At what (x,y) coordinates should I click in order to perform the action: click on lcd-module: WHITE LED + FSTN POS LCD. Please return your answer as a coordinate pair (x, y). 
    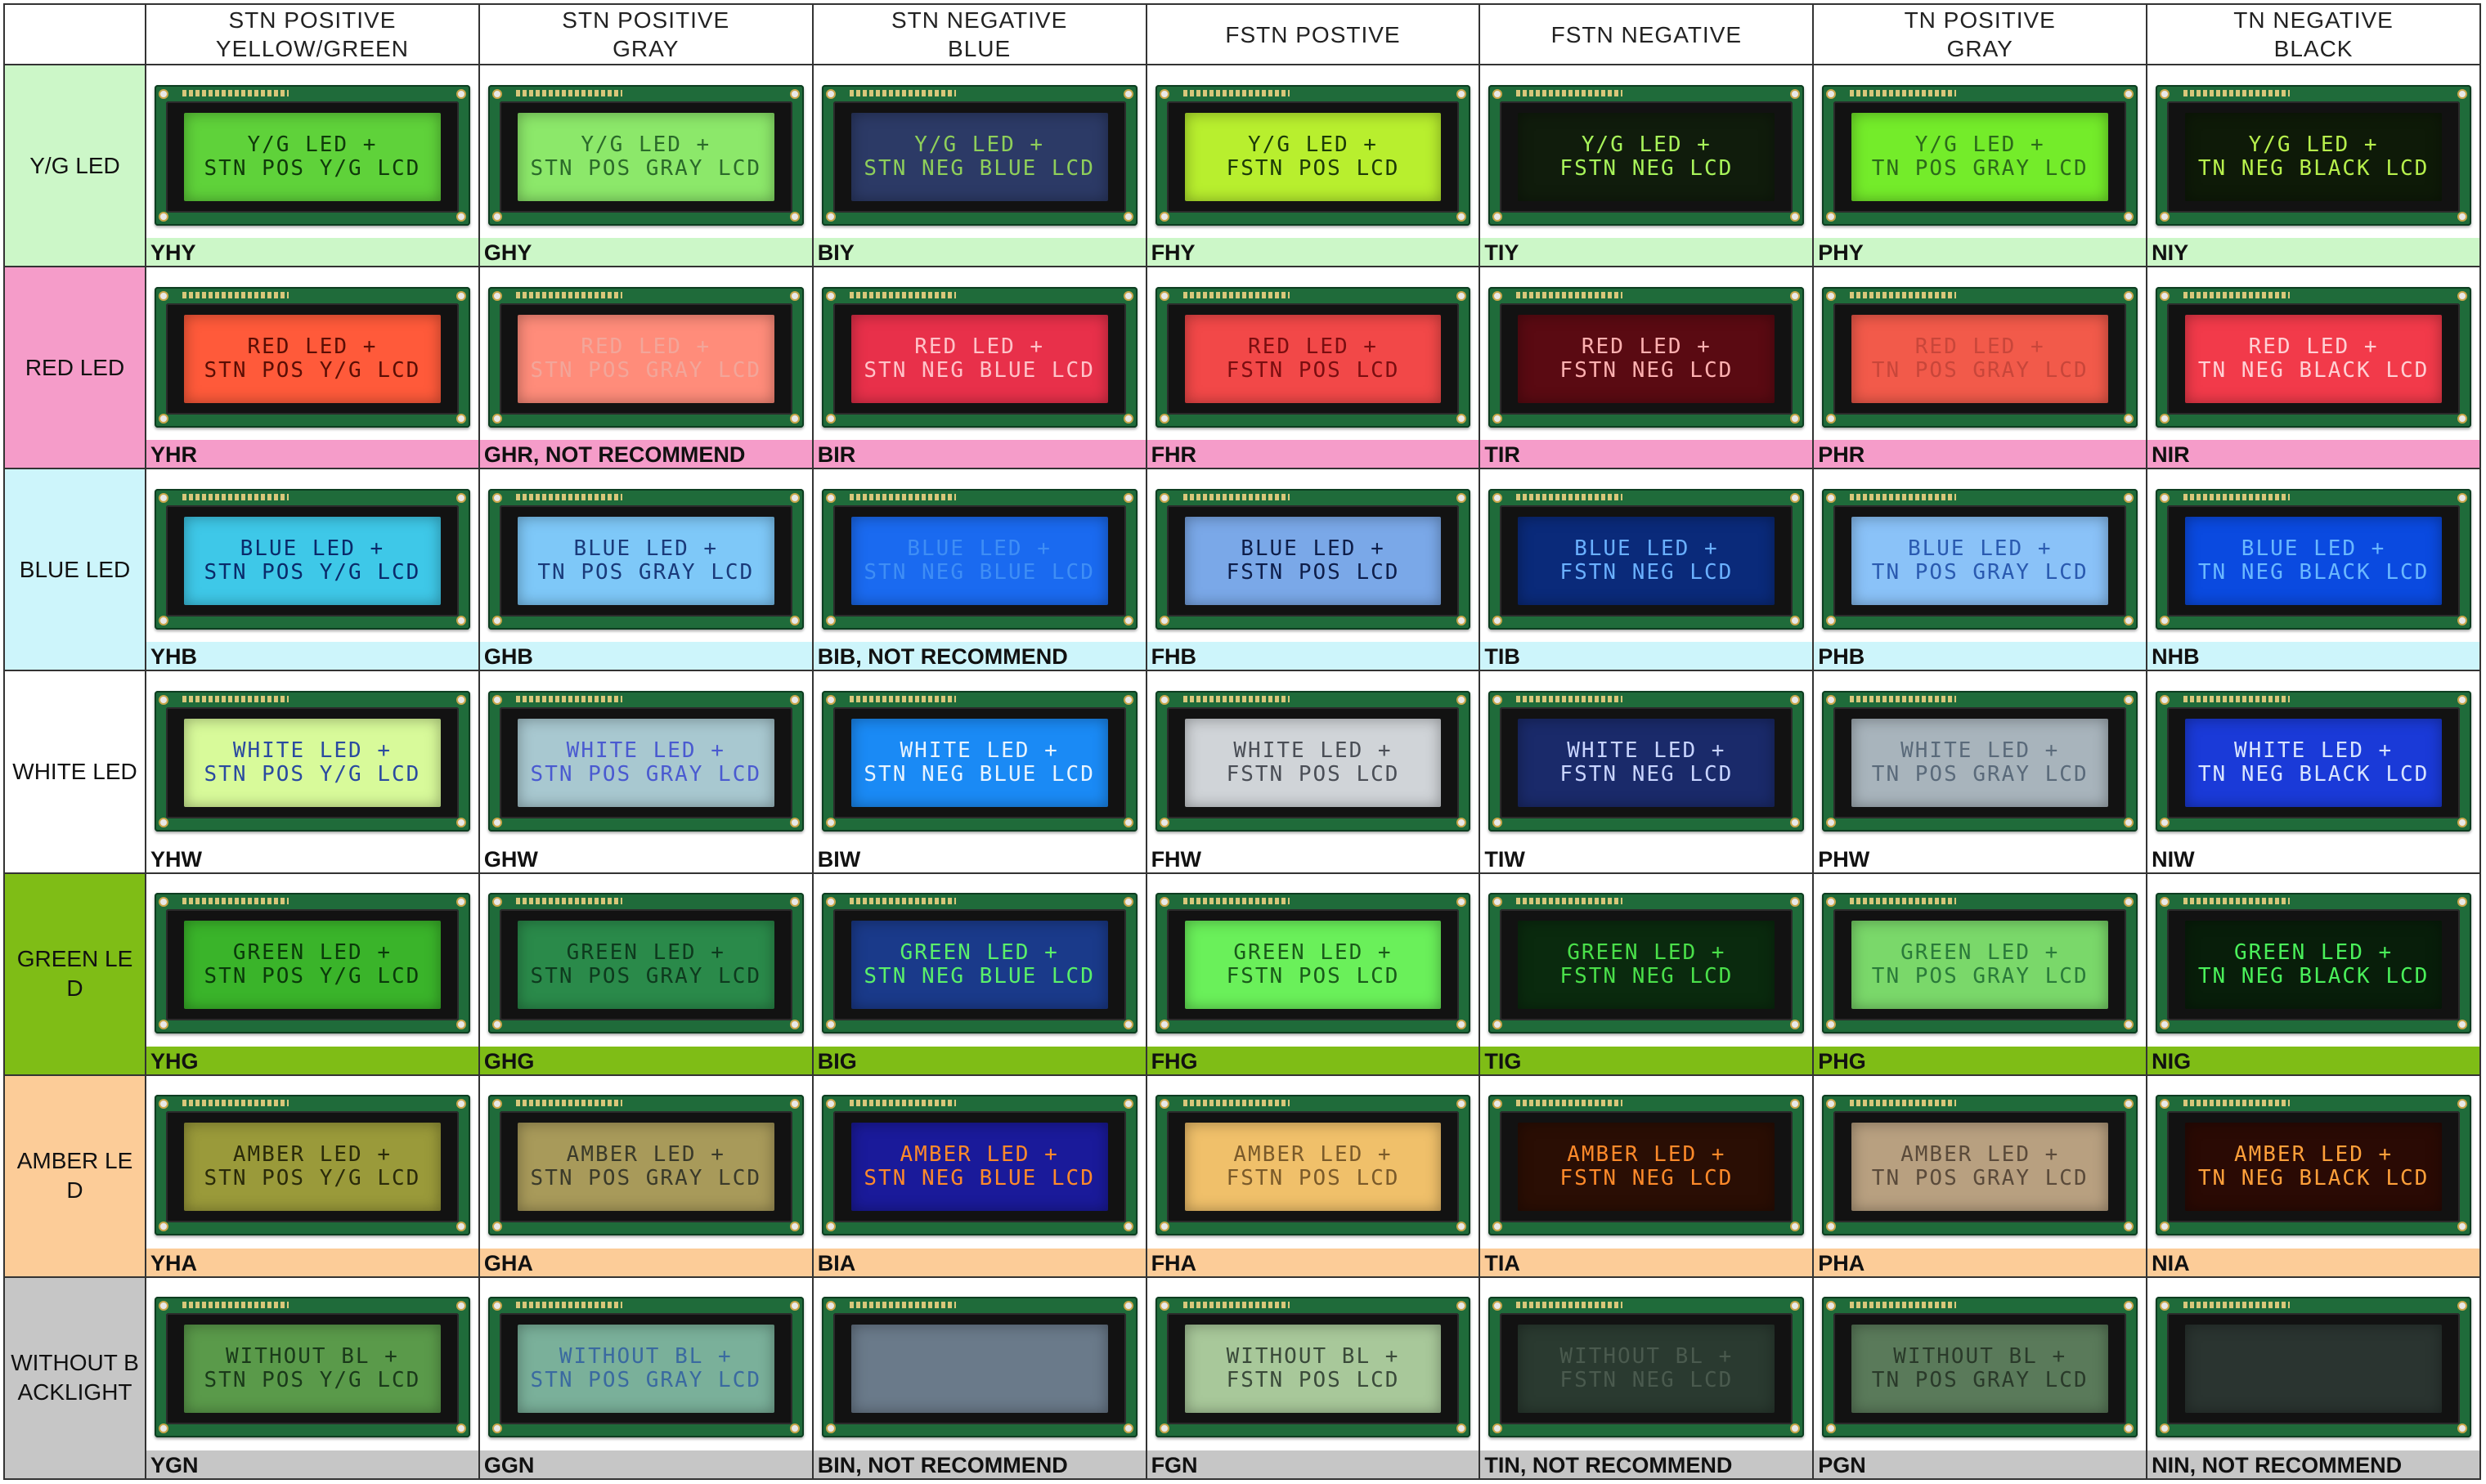
    Looking at the image, I should click on (1313, 761).